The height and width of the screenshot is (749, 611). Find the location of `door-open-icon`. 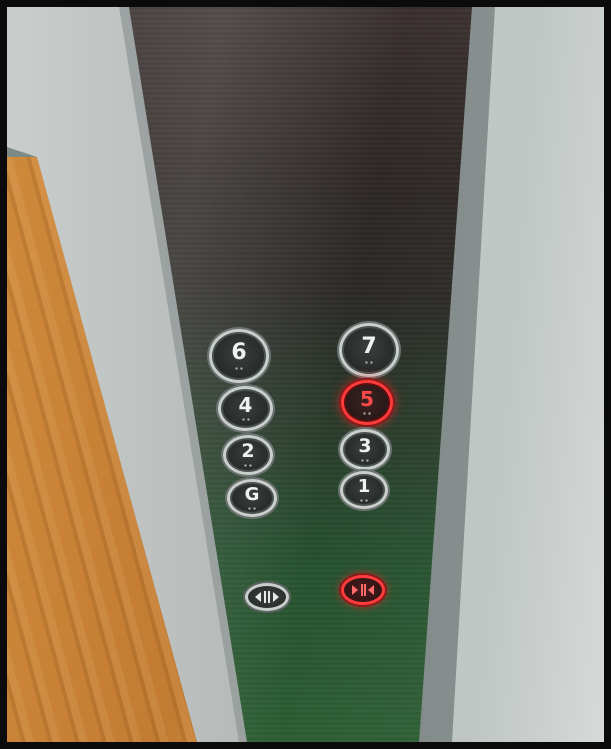

door-open-icon is located at coordinates (267, 597).